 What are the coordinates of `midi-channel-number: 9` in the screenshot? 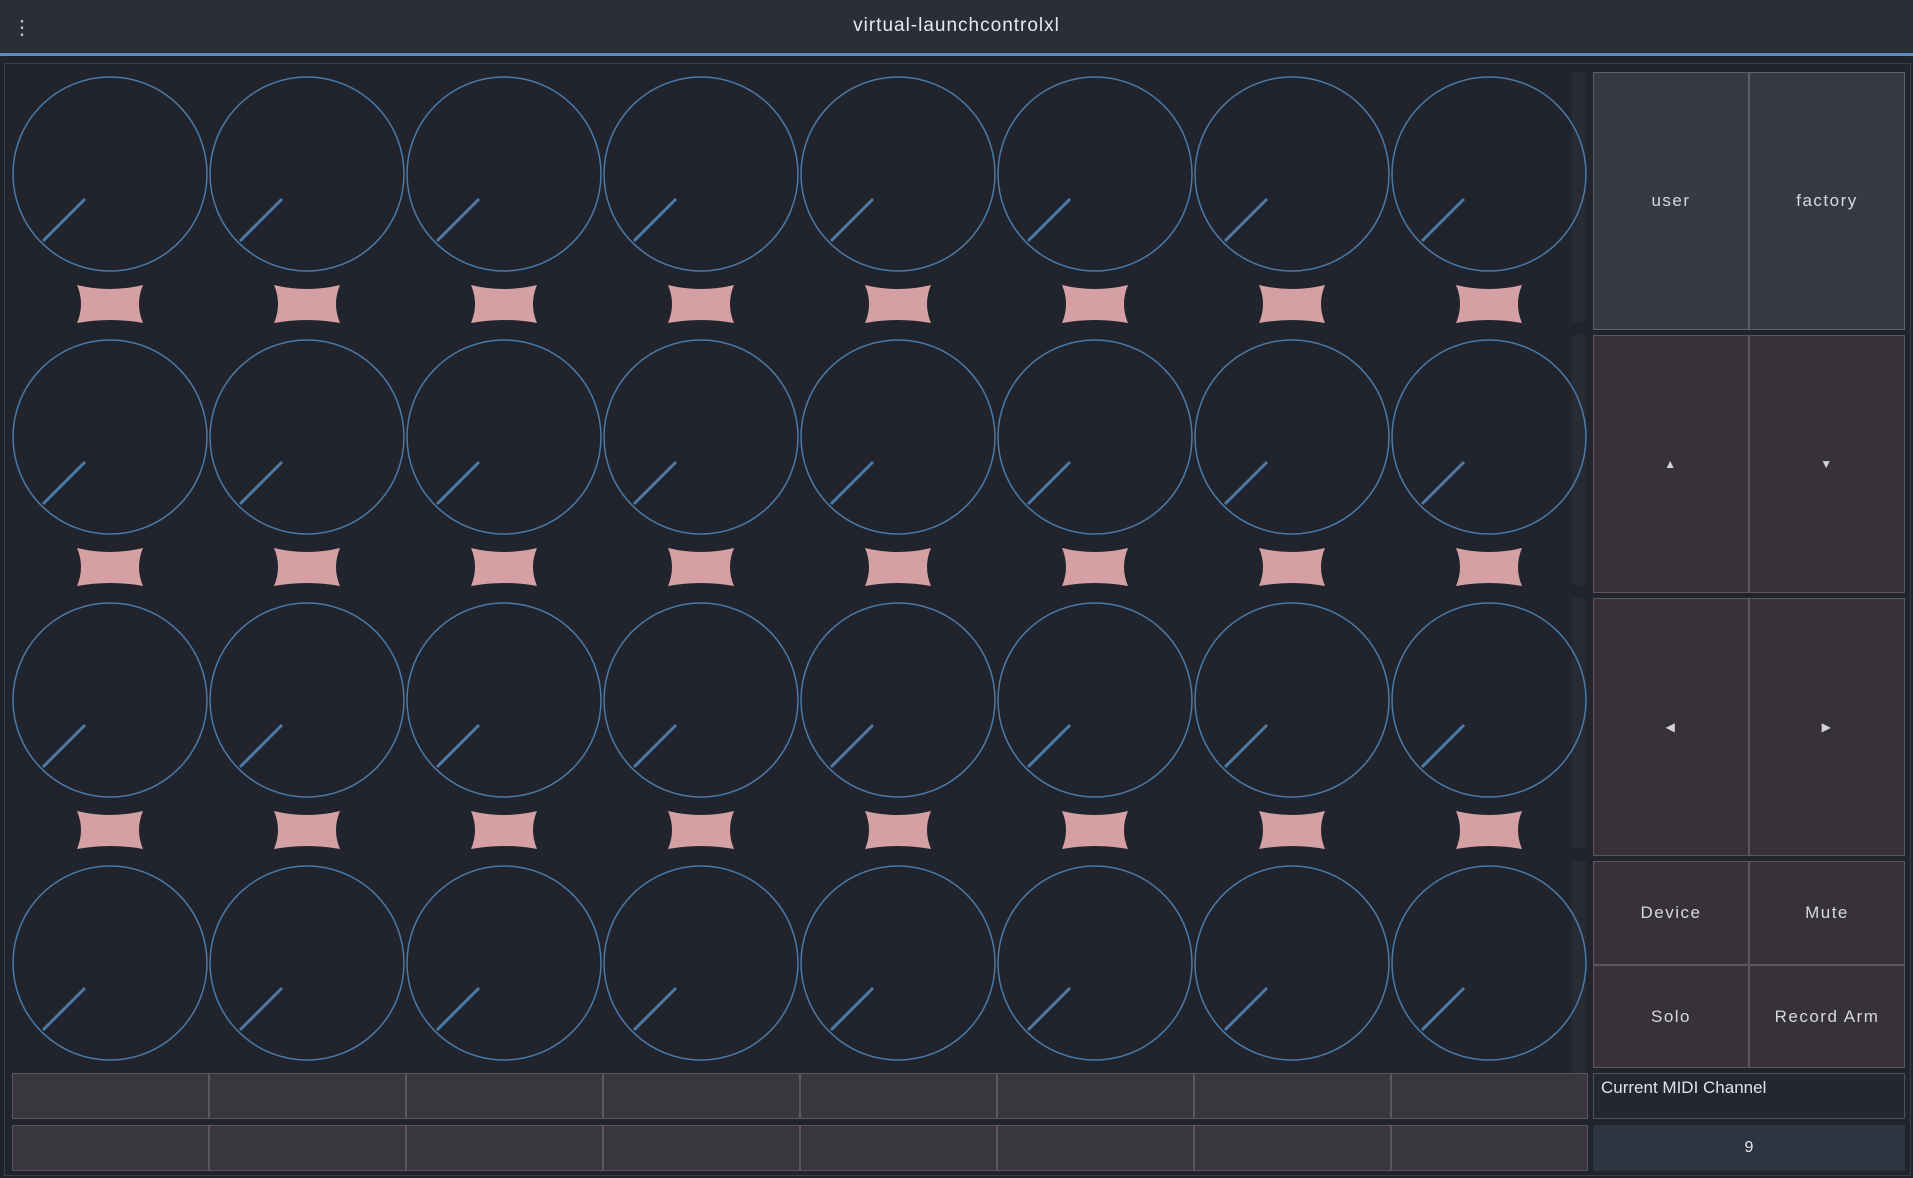 It's located at (1749, 1147).